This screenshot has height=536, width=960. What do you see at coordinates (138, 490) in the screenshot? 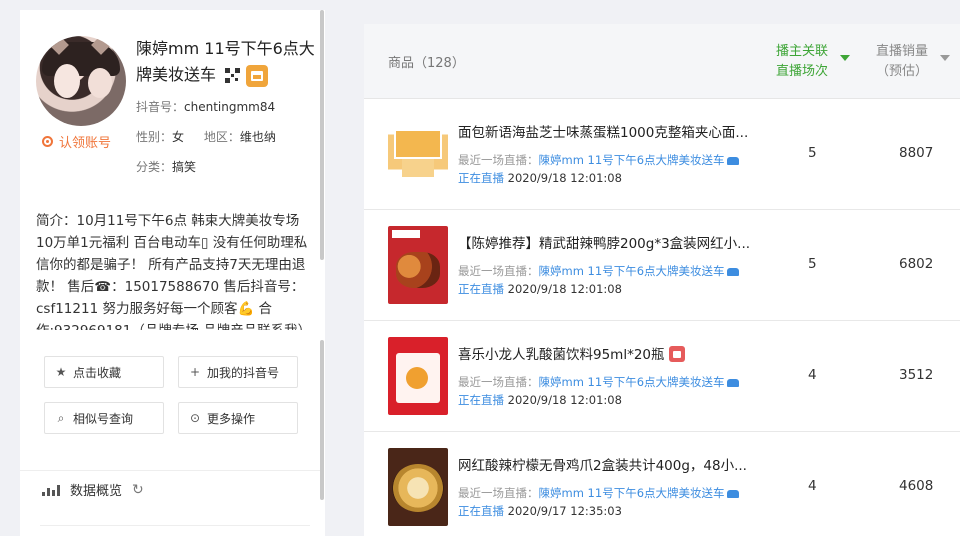
I see `refresh-icon: ↻` at bounding box center [138, 490].